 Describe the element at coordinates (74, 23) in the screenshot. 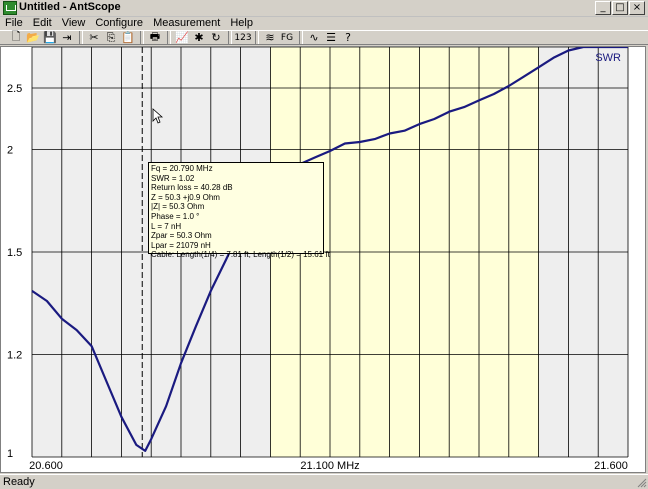

I see `menu-view: View` at that location.